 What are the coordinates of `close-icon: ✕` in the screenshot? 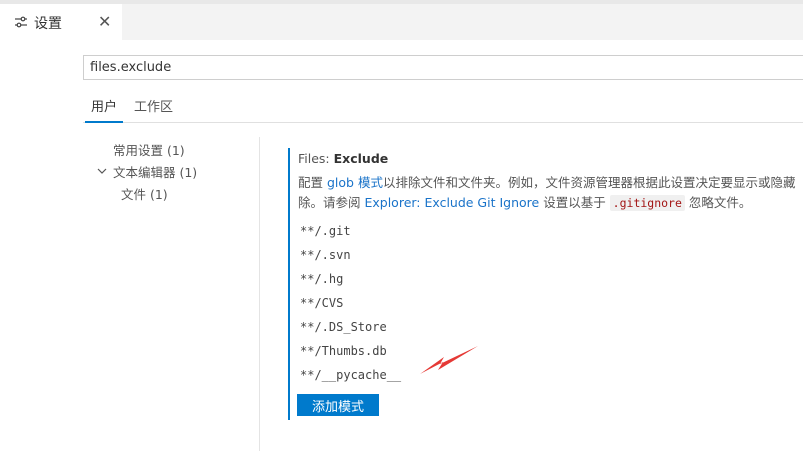 It's located at (104, 22).